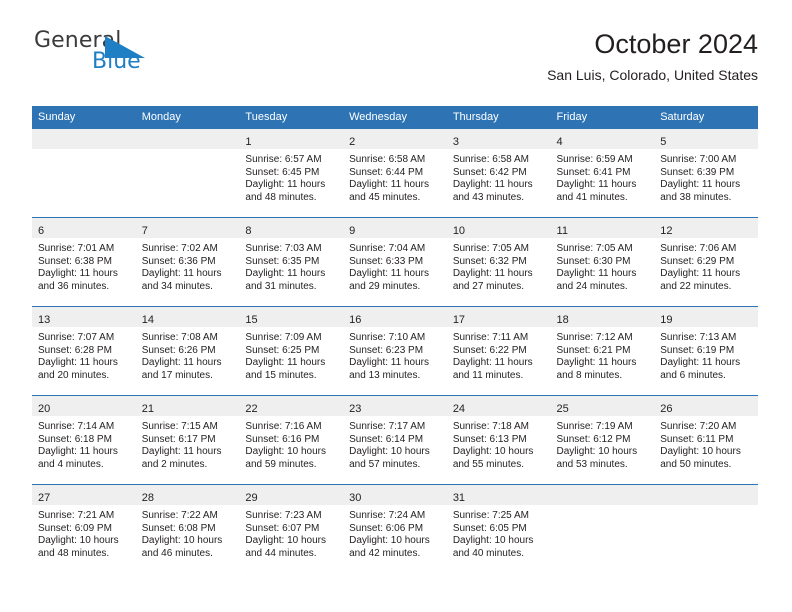  Describe the element at coordinates (698, 159) in the screenshot. I see `sunrise-text: Sunrise: 7:00 AM` at that location.